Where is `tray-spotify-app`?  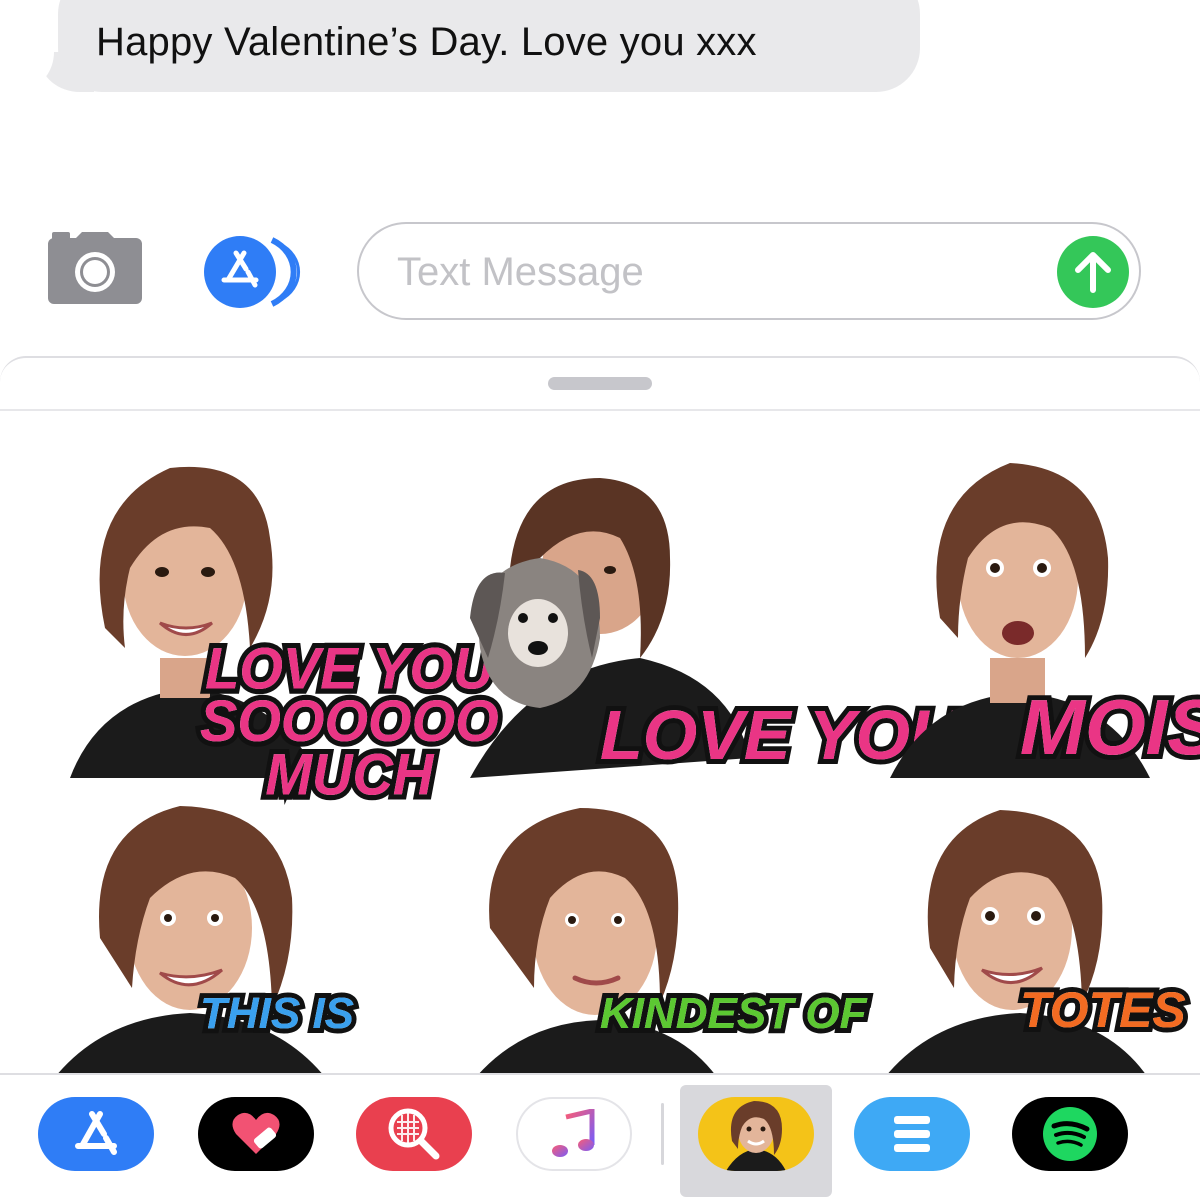 tray-spotify-app is located at coordinates (1070, 1134).